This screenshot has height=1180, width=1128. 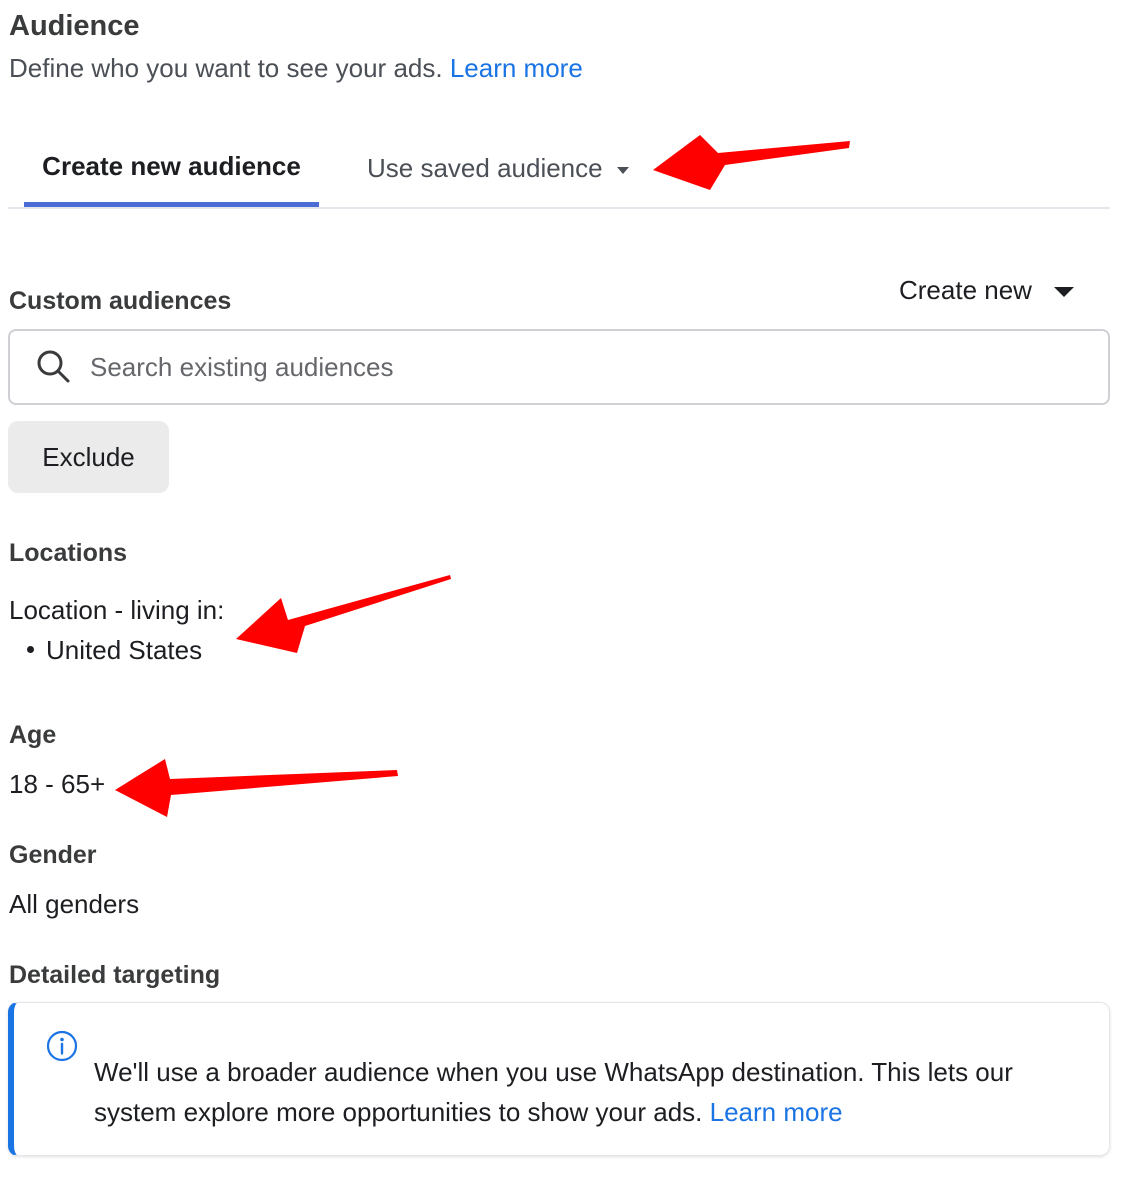 I want to click on audience-tabs: Create new audience Use saved audience, so click(x=559, y=169).